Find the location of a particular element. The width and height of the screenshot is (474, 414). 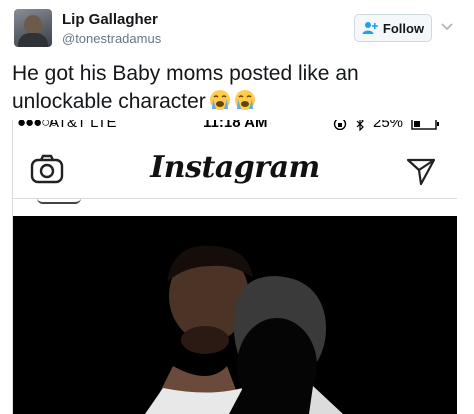

bluetooth-icon is located at coordinates (360, 125).